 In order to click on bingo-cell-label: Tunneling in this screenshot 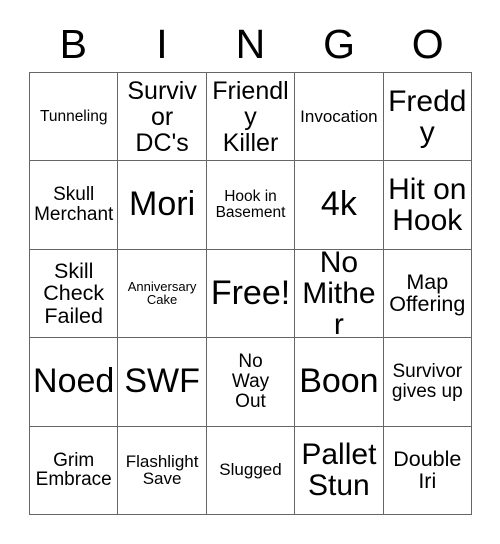, I will do `click(73, 116)`.